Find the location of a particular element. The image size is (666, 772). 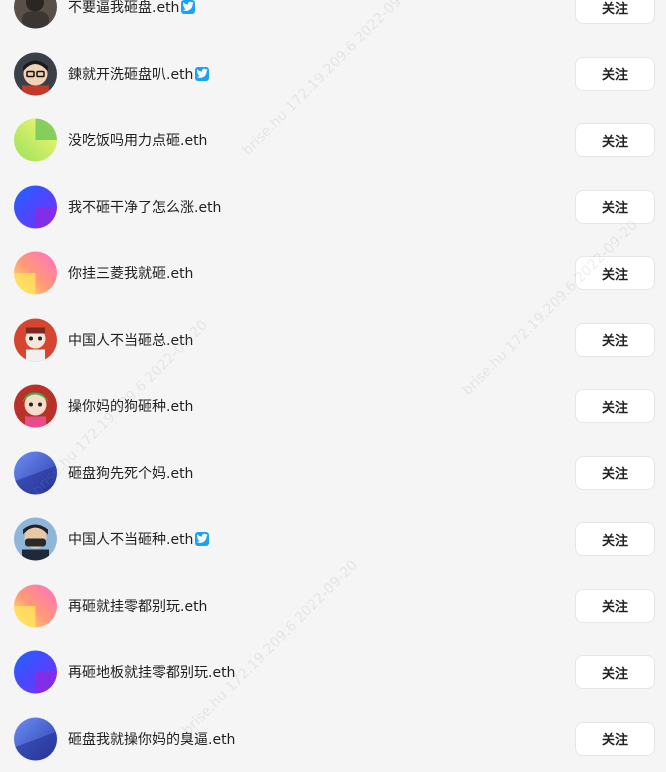

list-item: 操你妈的狗砸种.eth 关注 is located at coordinates (333, 406).